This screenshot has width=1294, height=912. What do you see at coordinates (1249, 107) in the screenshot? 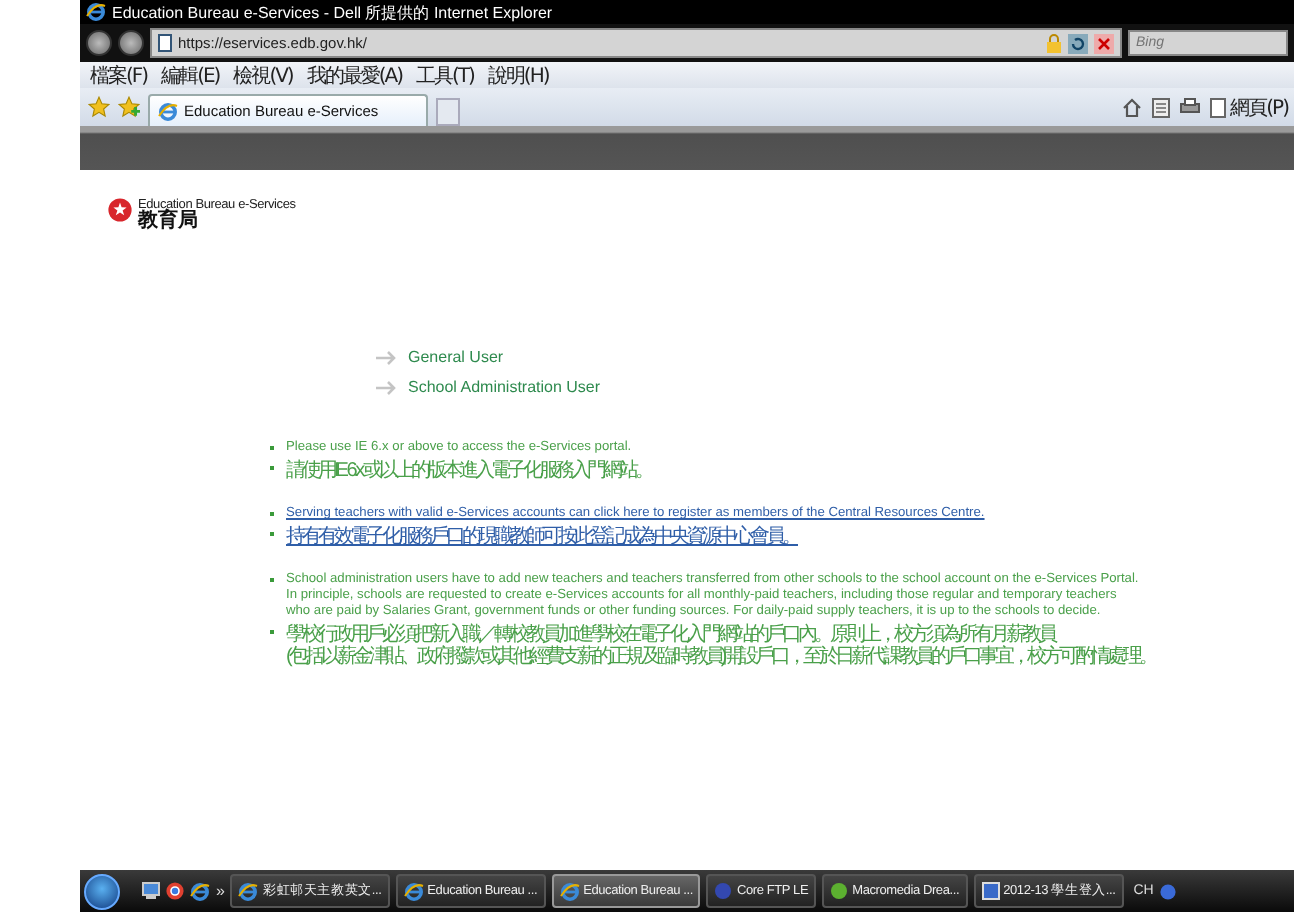
I see `page-menu: 網頁(P)` at bounding box center [1249, 107].